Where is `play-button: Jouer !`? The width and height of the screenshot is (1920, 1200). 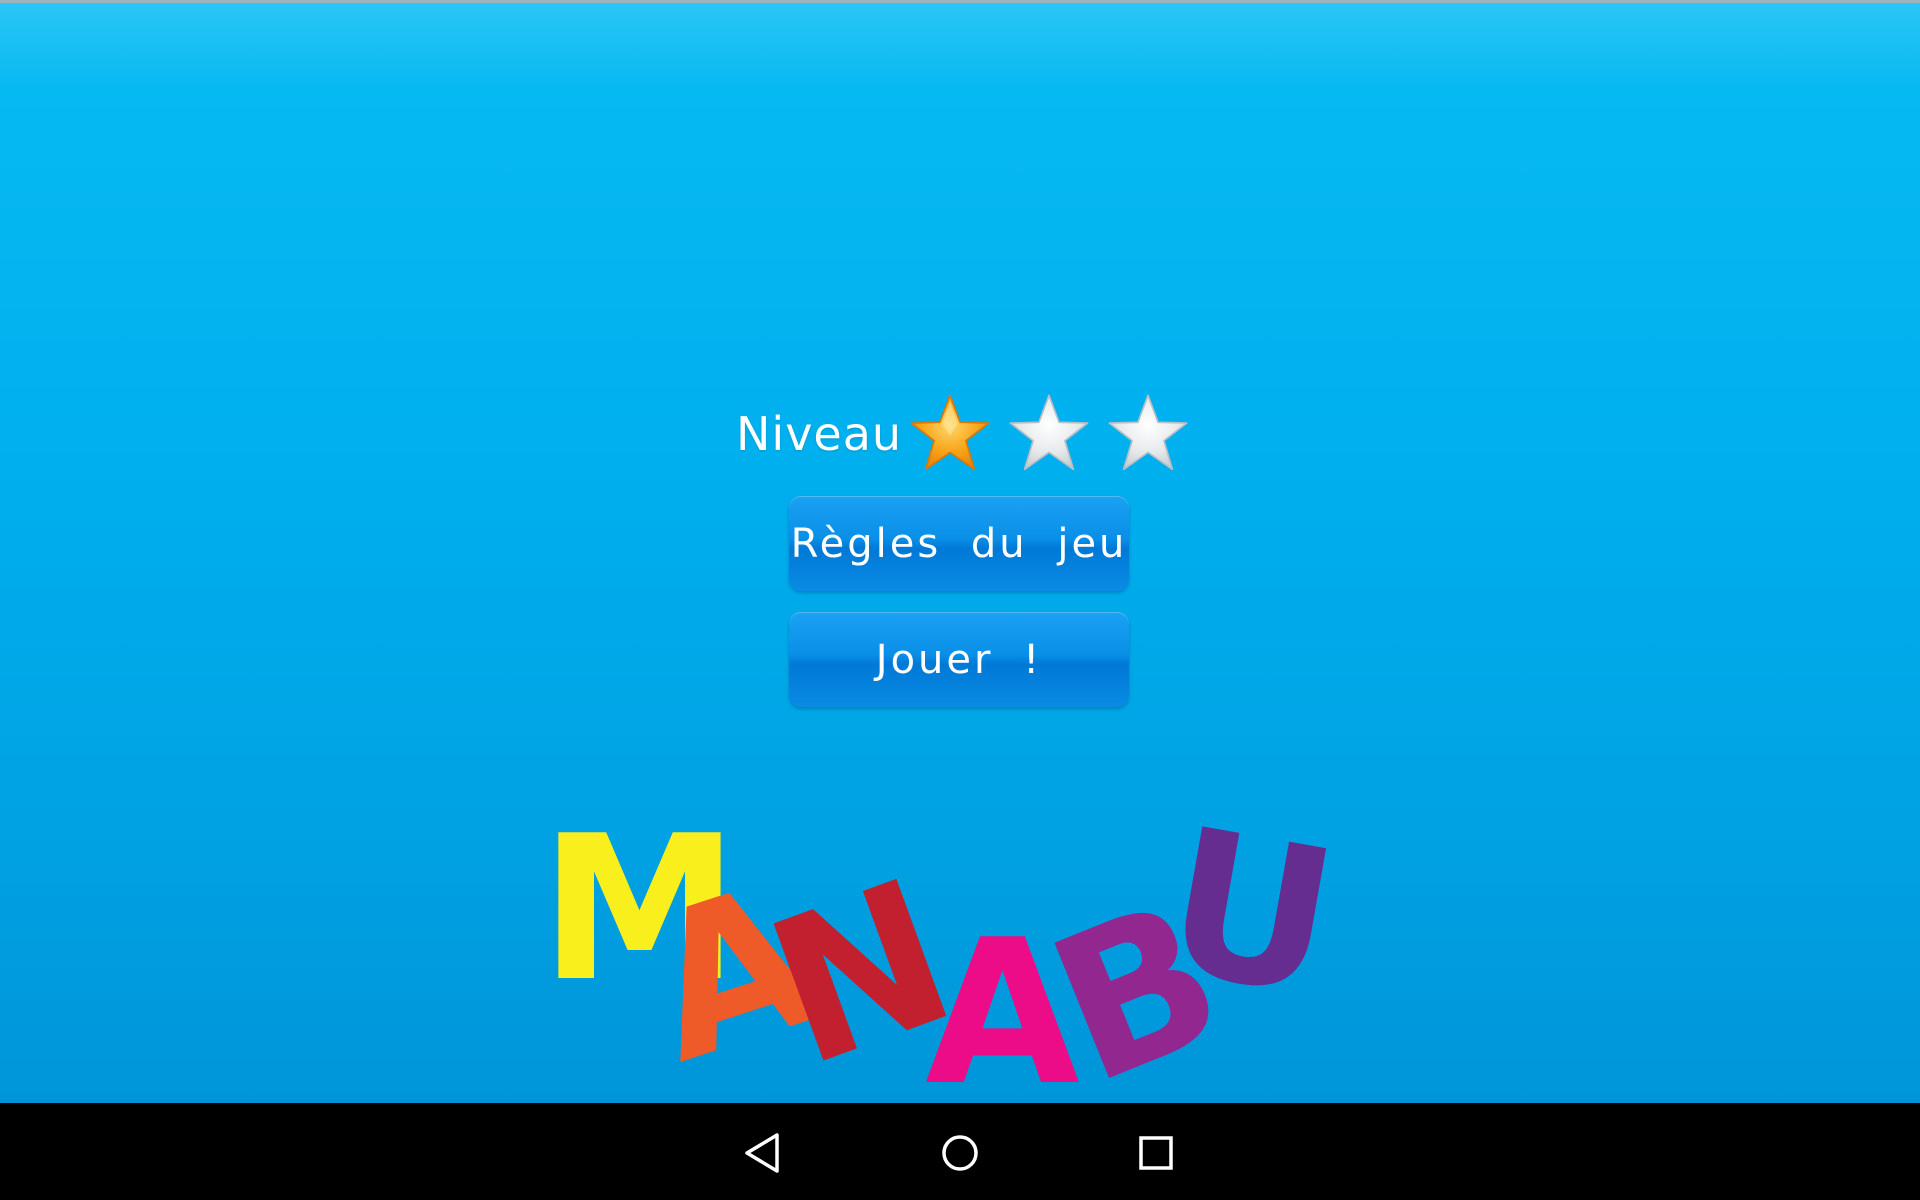
play-button: Jouer ! is located at coordinates (959, 659).